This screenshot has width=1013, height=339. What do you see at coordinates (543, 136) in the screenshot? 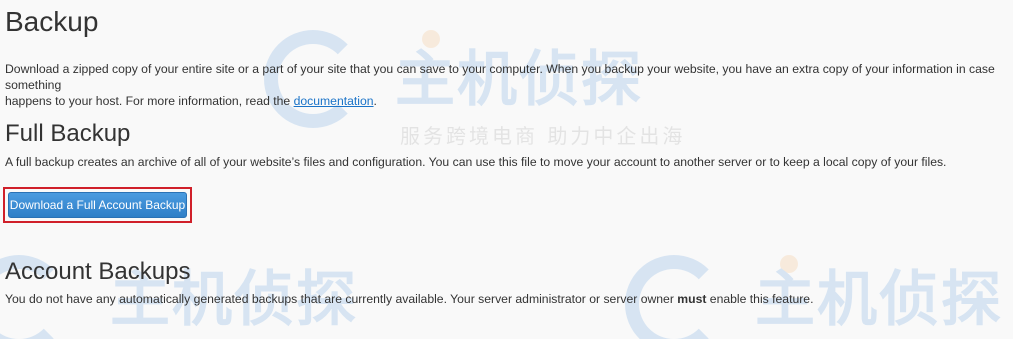
I see `watermark-slogan: 服务跨境电商 助力中企出海` at bounding box center [543, 136].